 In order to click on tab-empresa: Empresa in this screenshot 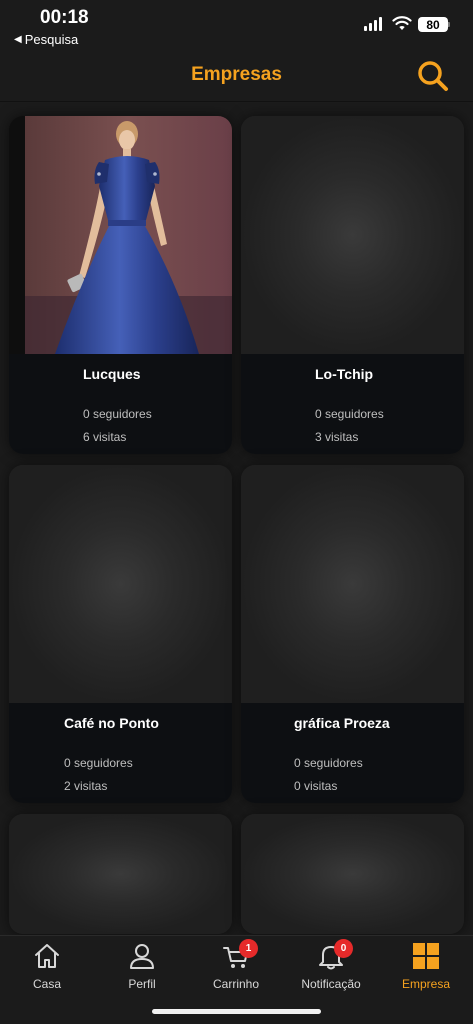, I will do `click(426, 971)`.